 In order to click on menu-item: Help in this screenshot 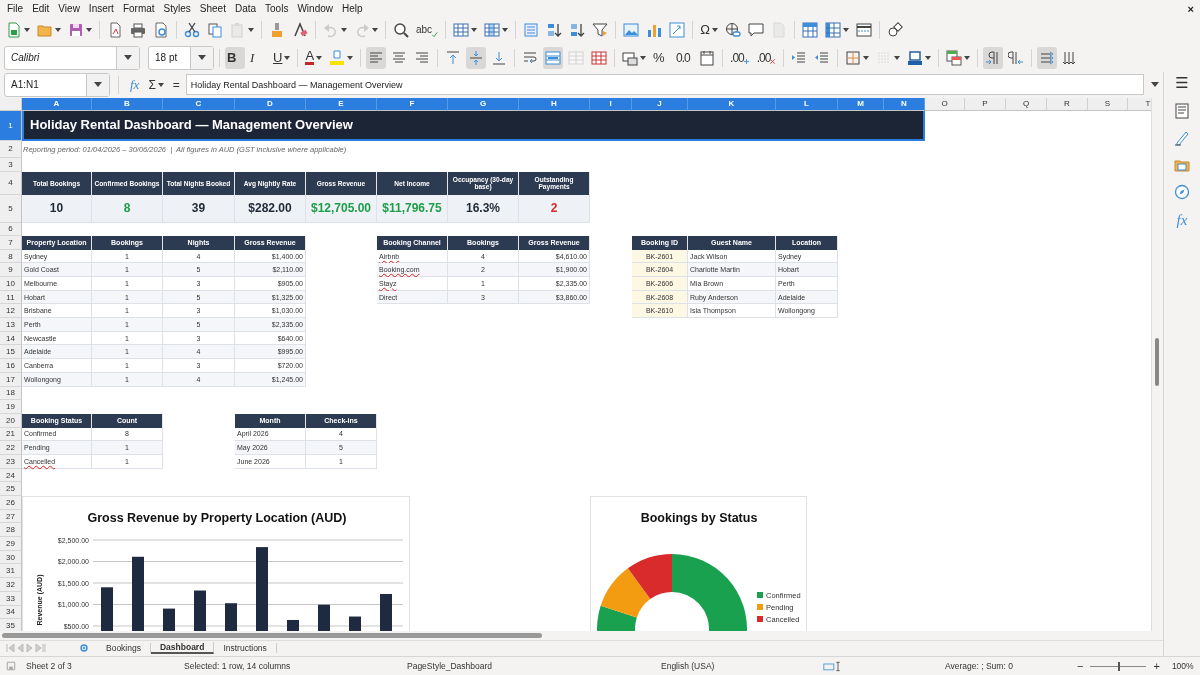, I will do `click(354, 8)`.